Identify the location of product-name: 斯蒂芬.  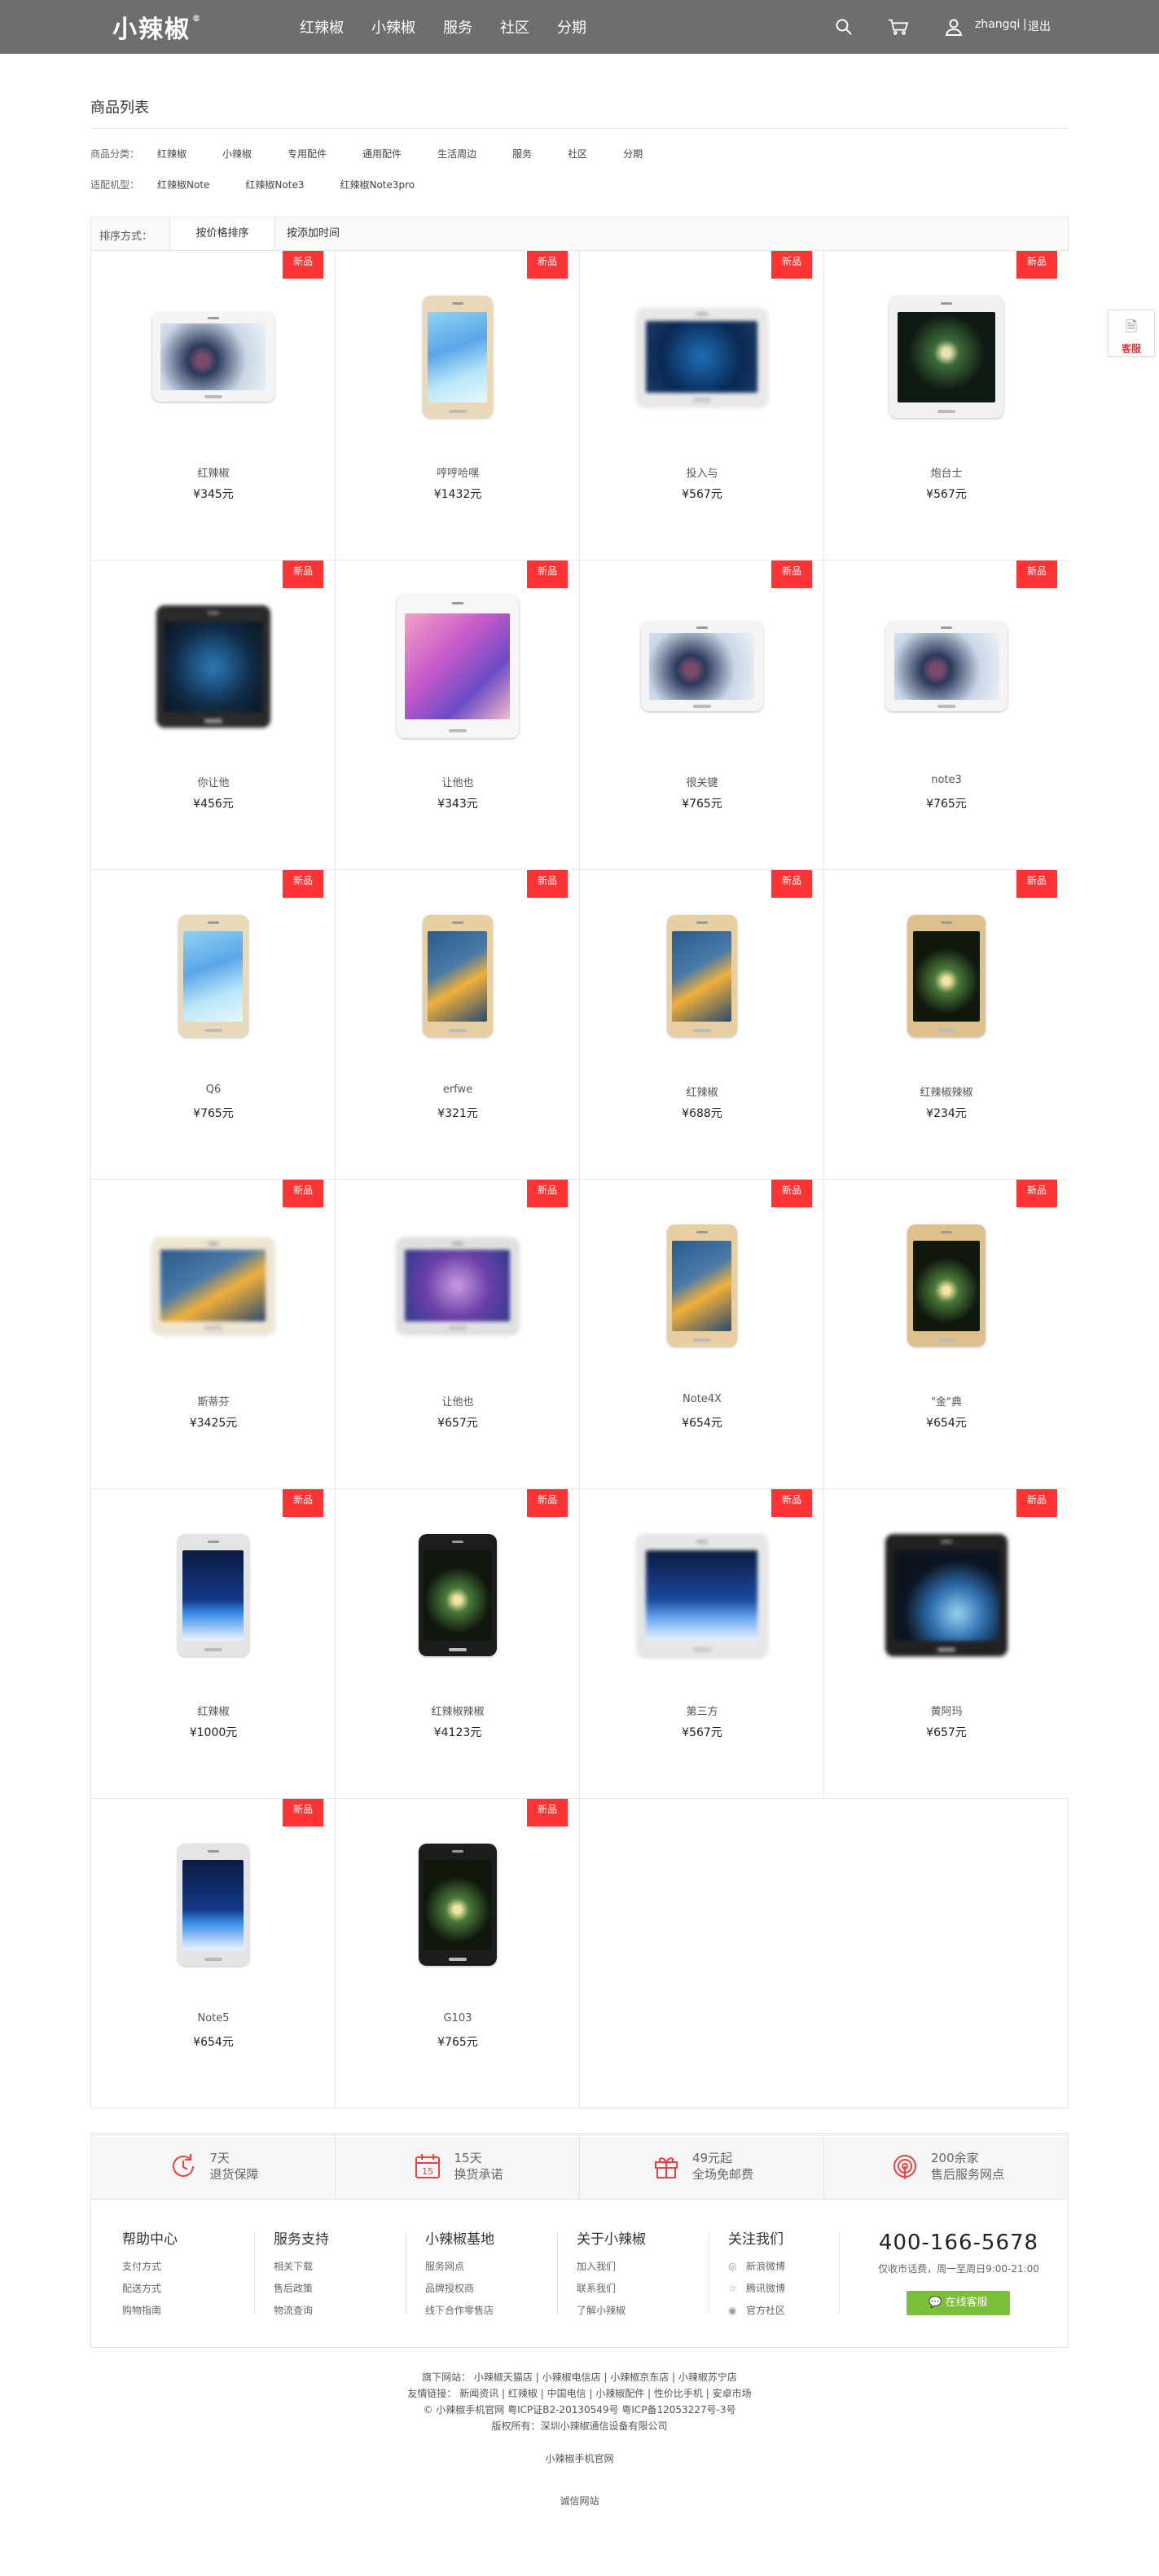
(214, 1401).